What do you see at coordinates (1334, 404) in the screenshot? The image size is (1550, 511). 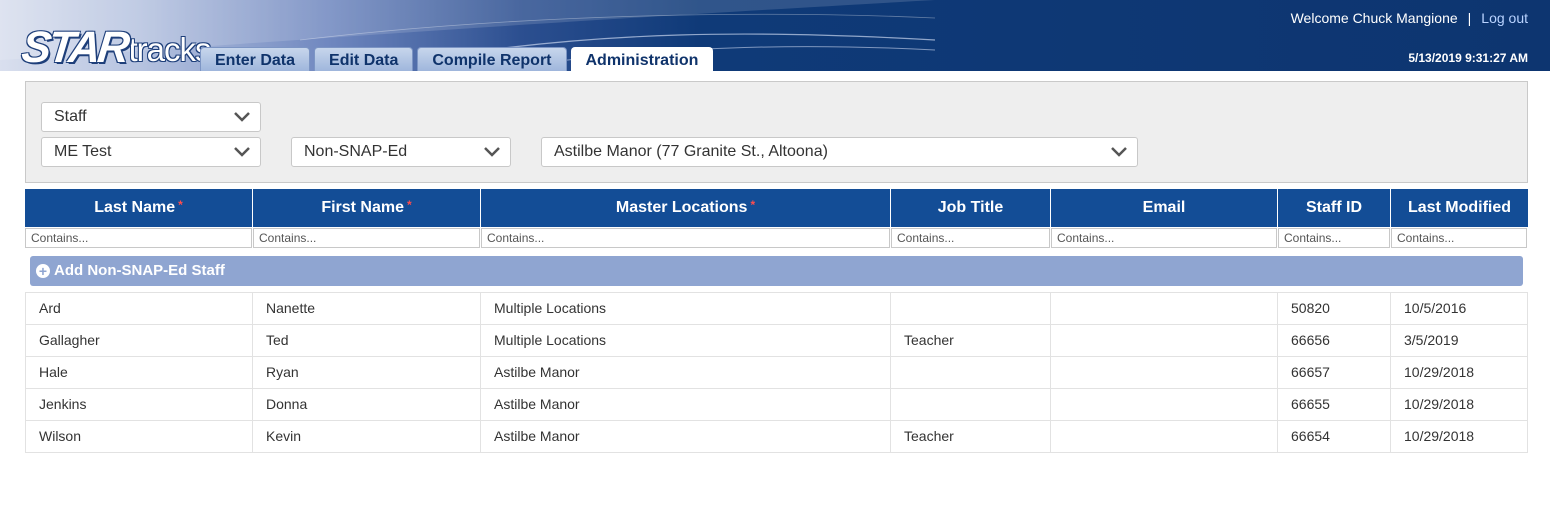 I see `cell-staff-id: 66655` at bounding box center [1334, 404].